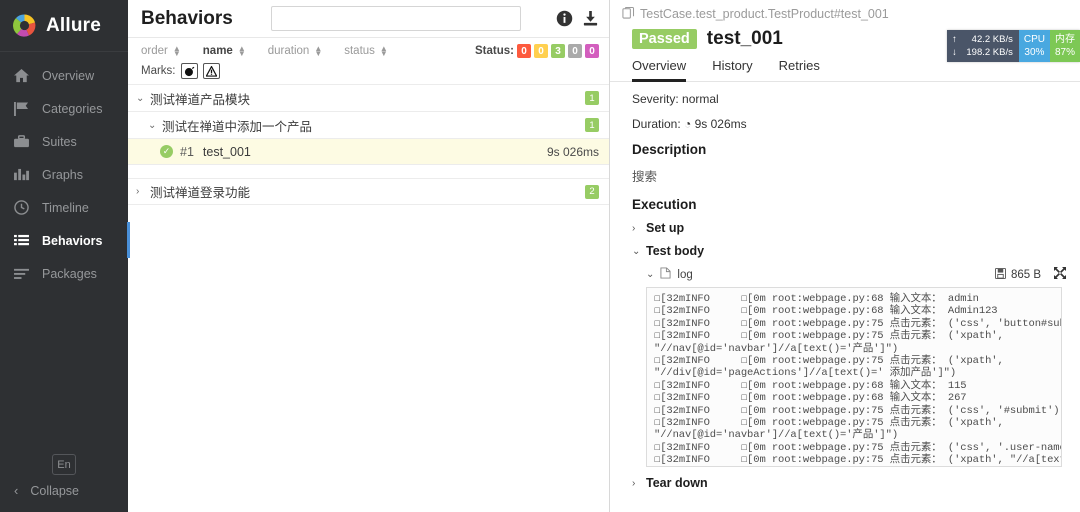  Describe the element at coordinates (217, 51) in the screenshot. I see `sort-name-label: name` at that location.